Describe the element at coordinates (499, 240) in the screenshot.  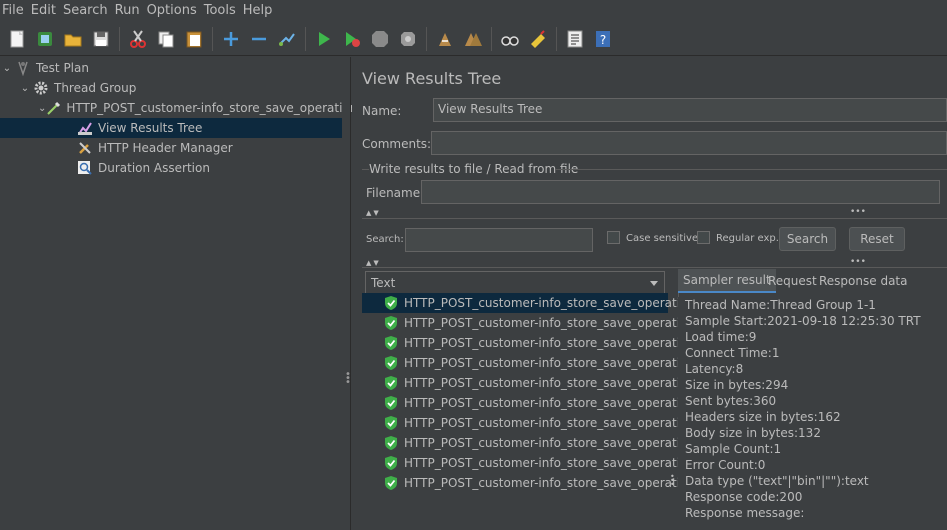
I see `search-input` at that location.